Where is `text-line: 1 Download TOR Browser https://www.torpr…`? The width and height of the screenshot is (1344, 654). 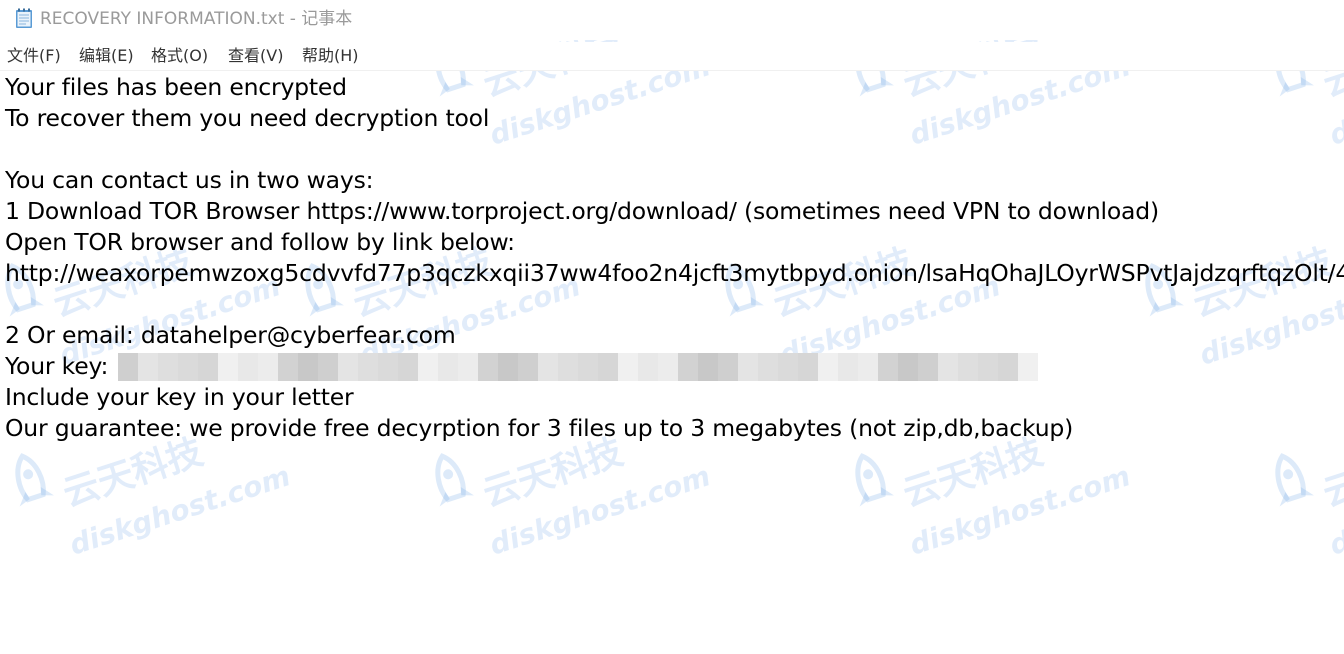
text-line: 1 Download TOR Browser https://www.torpr… is located at coordinates (582, 211).